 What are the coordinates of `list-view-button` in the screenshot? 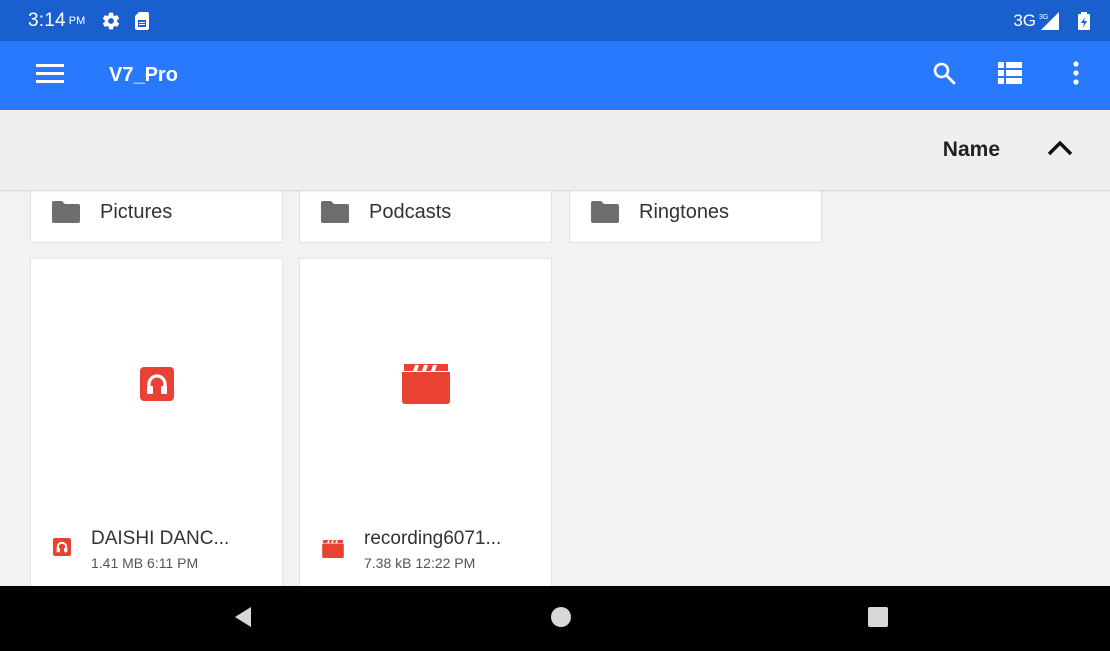 It's located at (1010, 76).